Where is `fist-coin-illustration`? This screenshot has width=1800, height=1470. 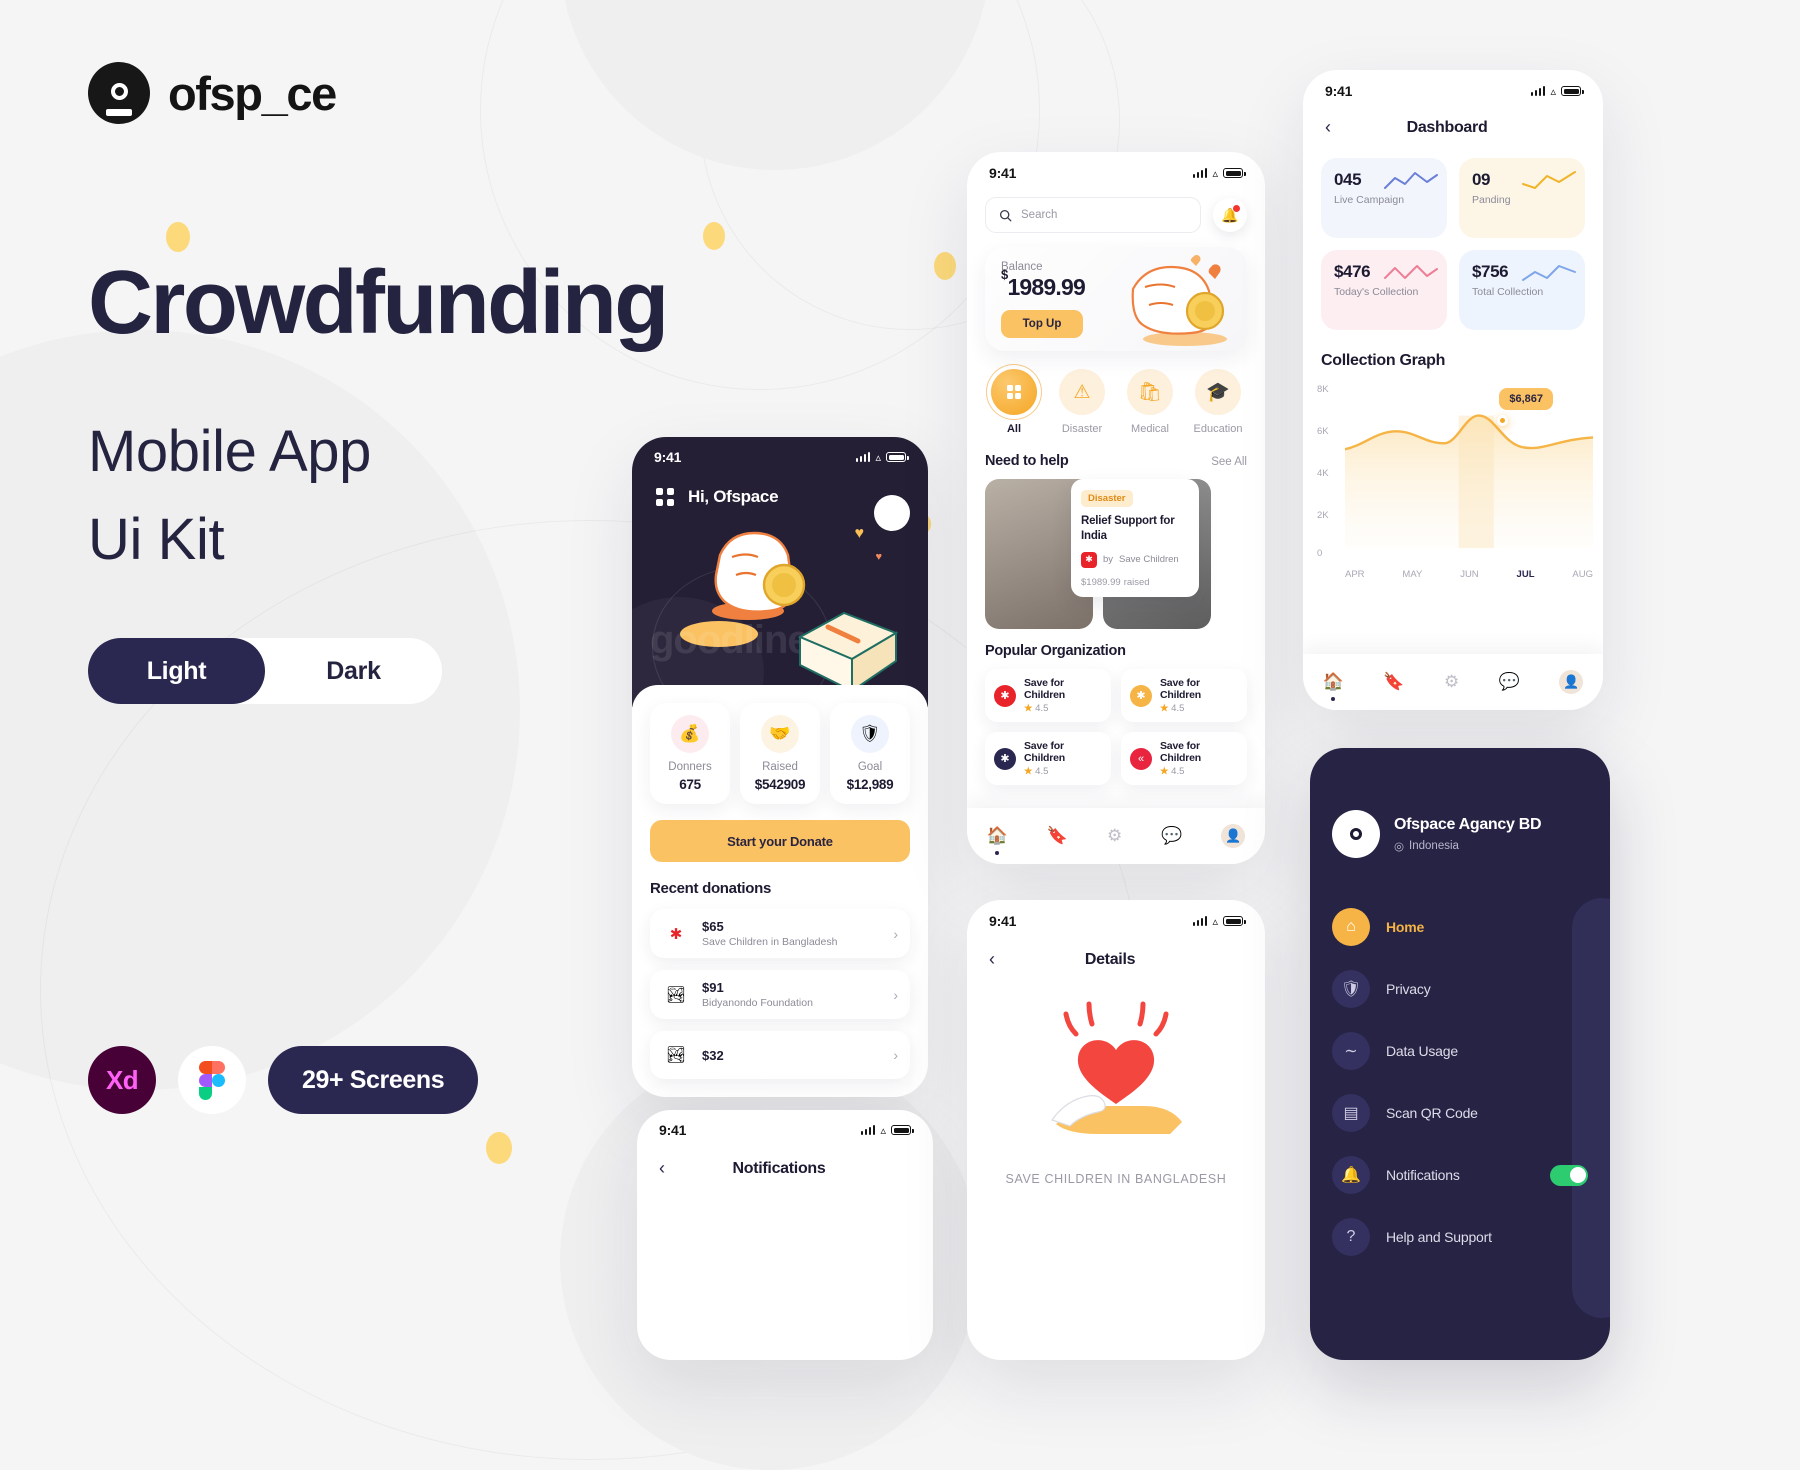 fist-coin-illustration is located at coordinates (1179, 300).